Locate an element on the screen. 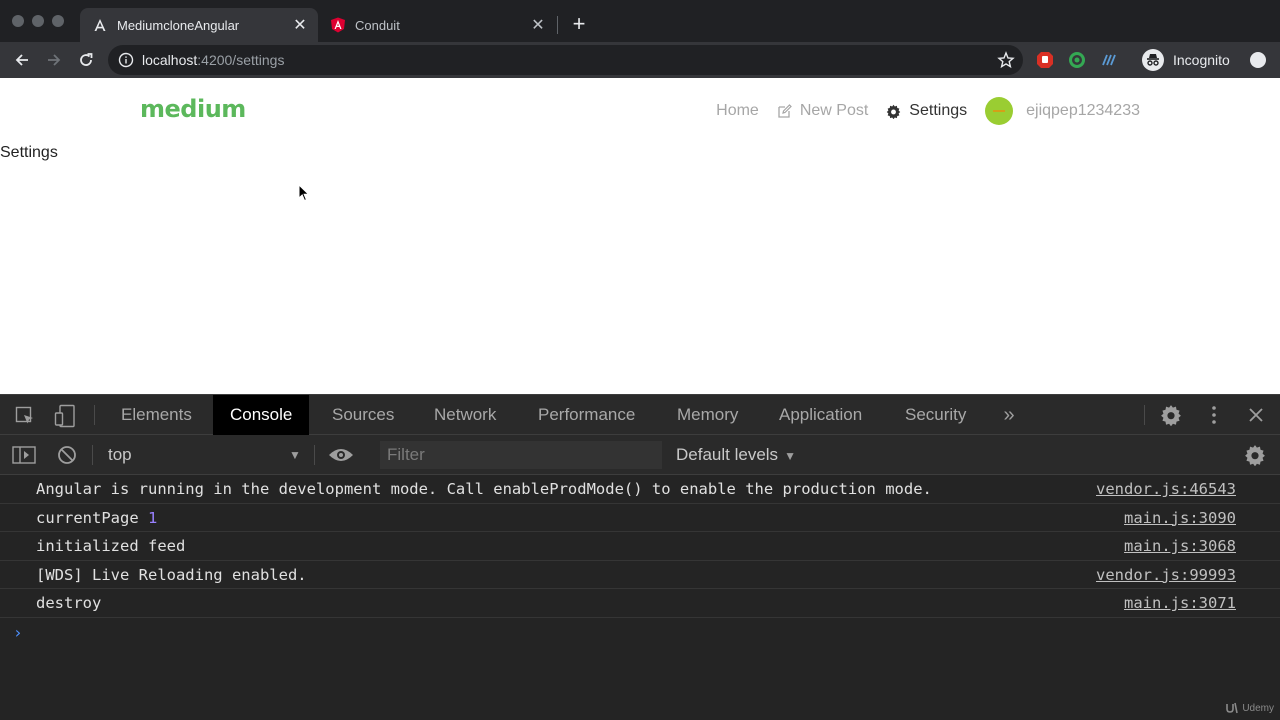  close-devtools-icon is located at coordinates (1256, 415).